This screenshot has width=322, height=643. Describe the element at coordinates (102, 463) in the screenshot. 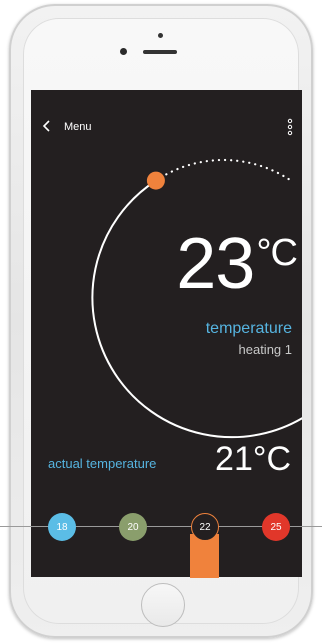

I see `actual-temperature-label: actual temperature` at that location.